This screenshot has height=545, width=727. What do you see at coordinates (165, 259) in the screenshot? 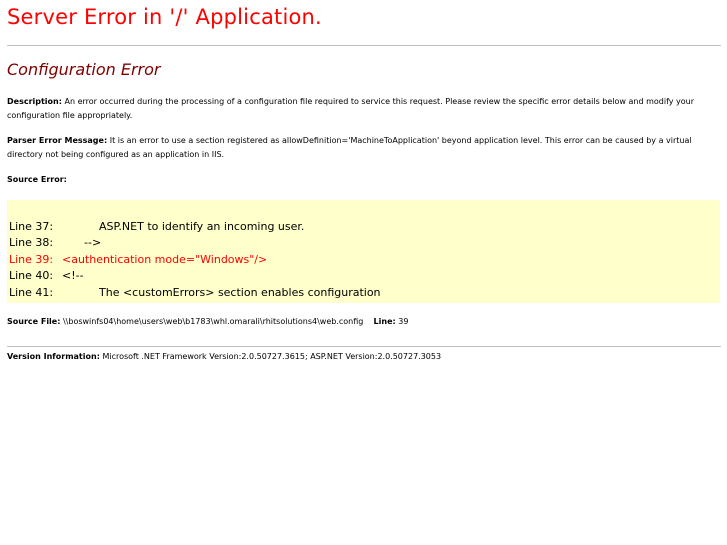
I see `code-line-text: <authentication mode="Windows"/>` at bounding box center [165, 259].